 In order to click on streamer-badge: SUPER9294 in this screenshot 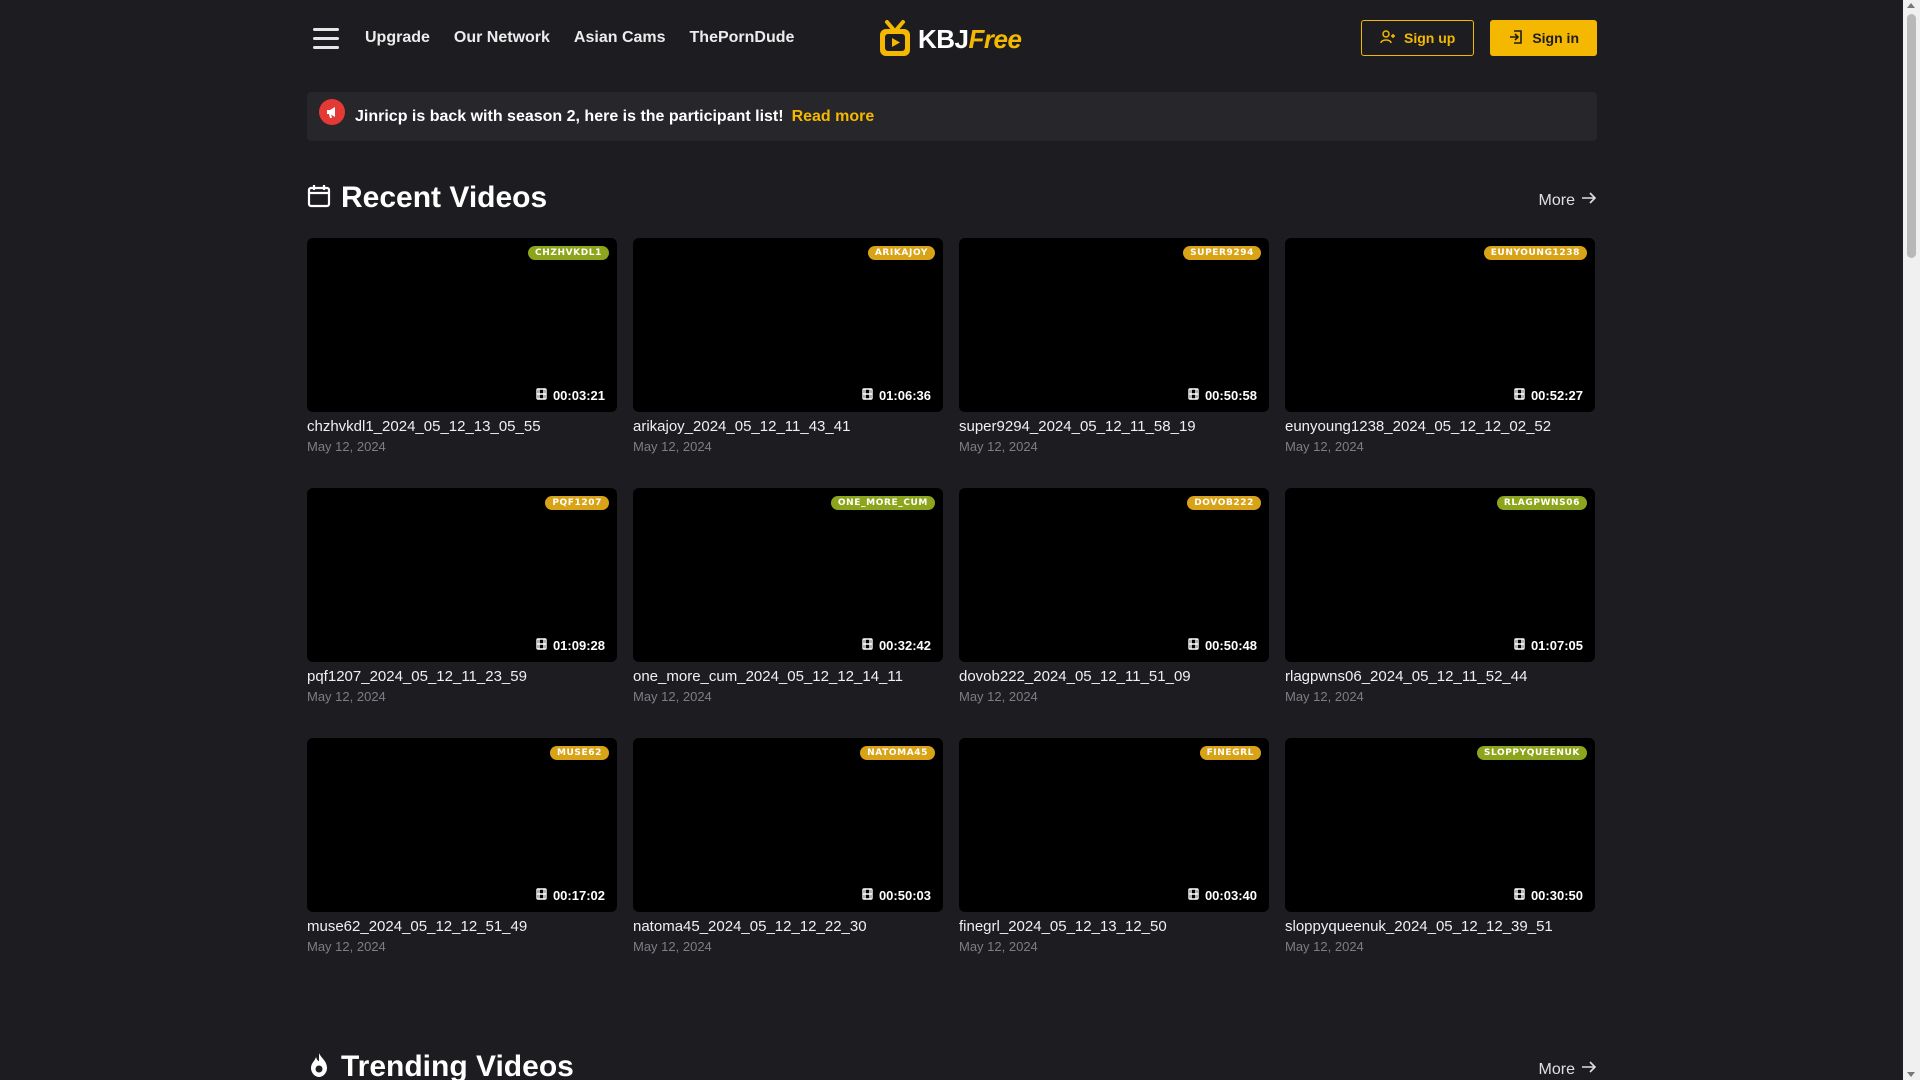, I will do `click(1222, 253)`.